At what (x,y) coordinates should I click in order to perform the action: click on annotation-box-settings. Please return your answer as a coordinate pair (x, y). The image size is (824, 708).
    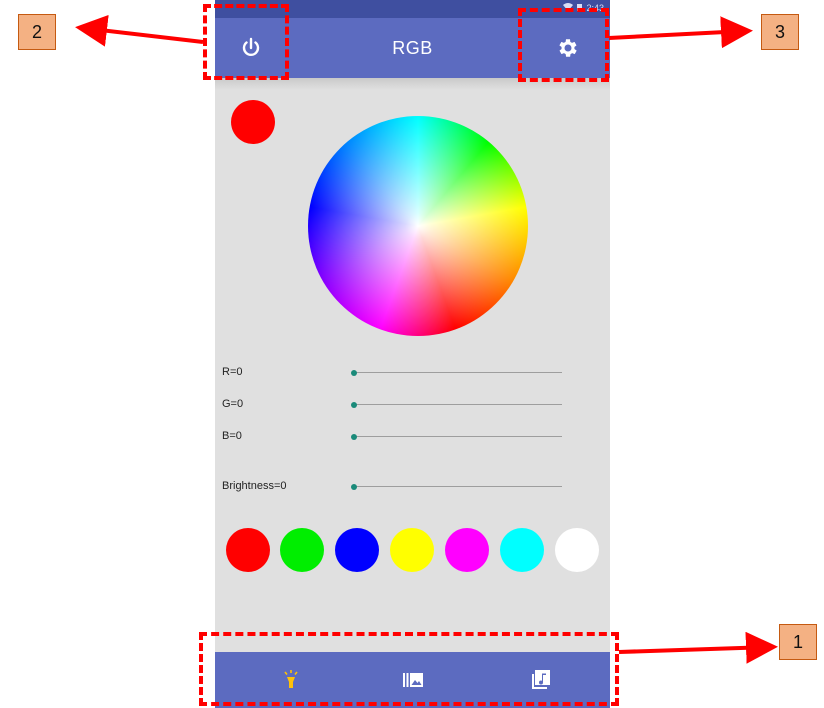
    Looking at the image, I should click on (563, 45).